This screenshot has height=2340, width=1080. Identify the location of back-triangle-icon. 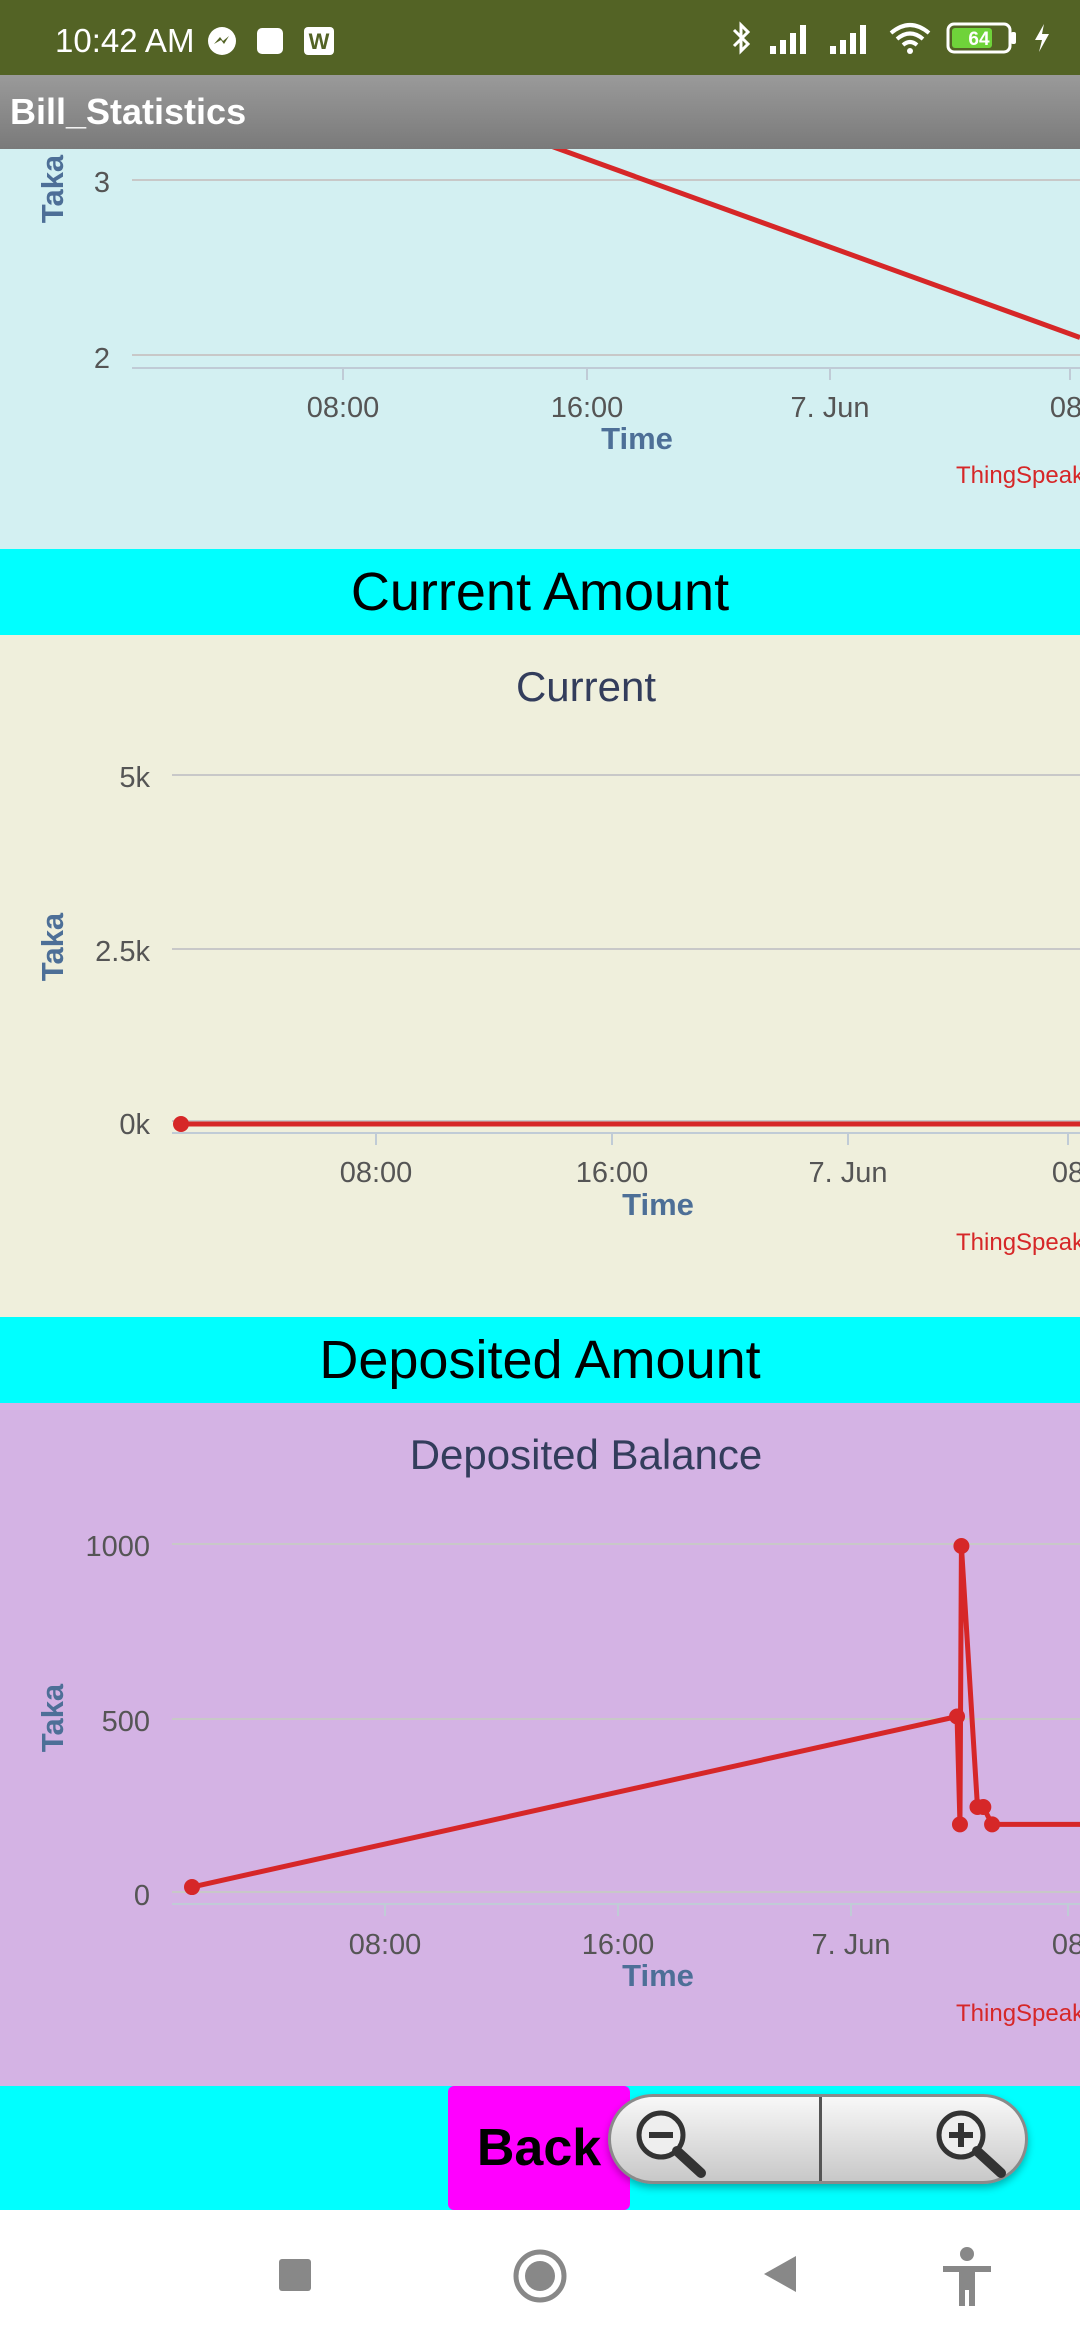
(780, 2276).